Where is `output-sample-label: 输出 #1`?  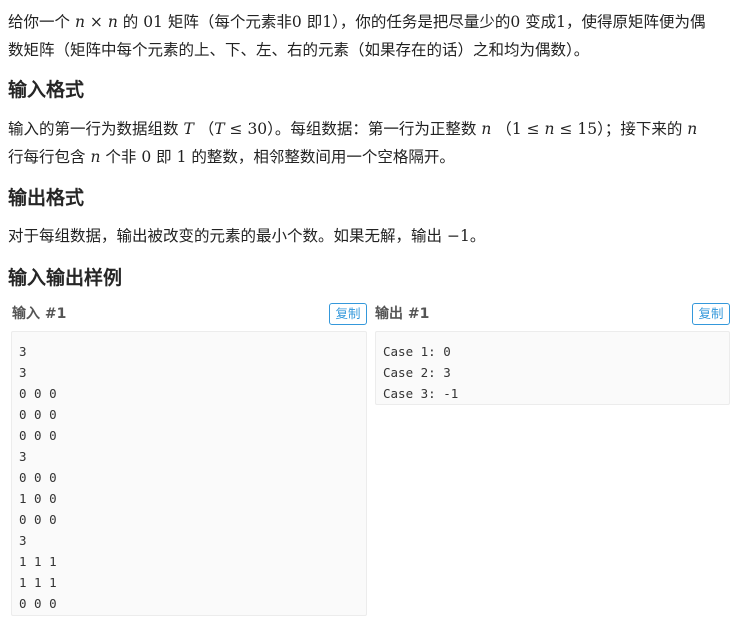 output-sample-label: 输出 #1 is located at coordinates (402, 314).